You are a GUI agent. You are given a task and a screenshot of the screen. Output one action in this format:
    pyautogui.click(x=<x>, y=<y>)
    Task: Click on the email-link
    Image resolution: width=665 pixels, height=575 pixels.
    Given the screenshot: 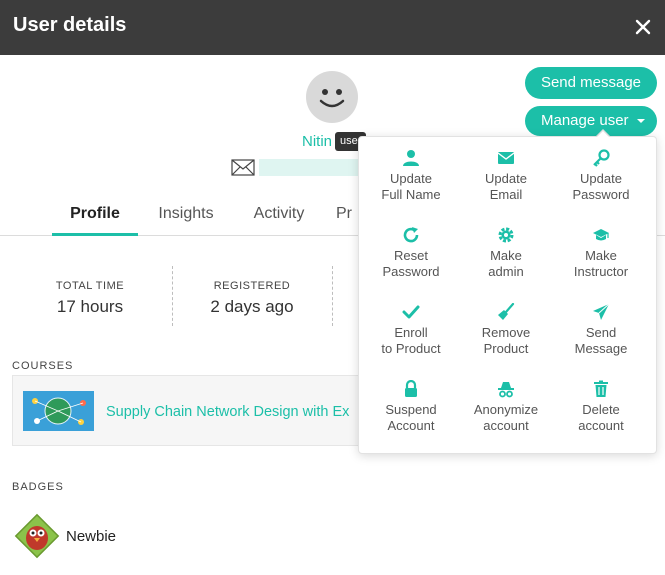 What is the action you would take?
    pyautogui.click(x=243, y=167)
    